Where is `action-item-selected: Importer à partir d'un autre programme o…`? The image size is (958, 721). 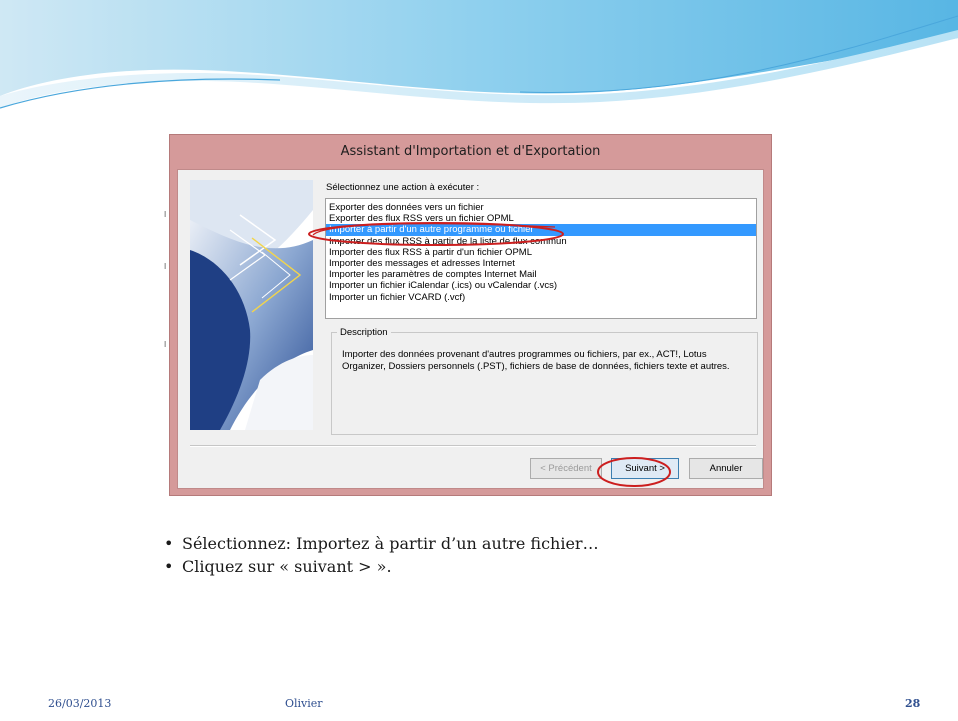 action-item-selected: Importer à partir d'un autre programme o… is located at coordinates (541, 230).